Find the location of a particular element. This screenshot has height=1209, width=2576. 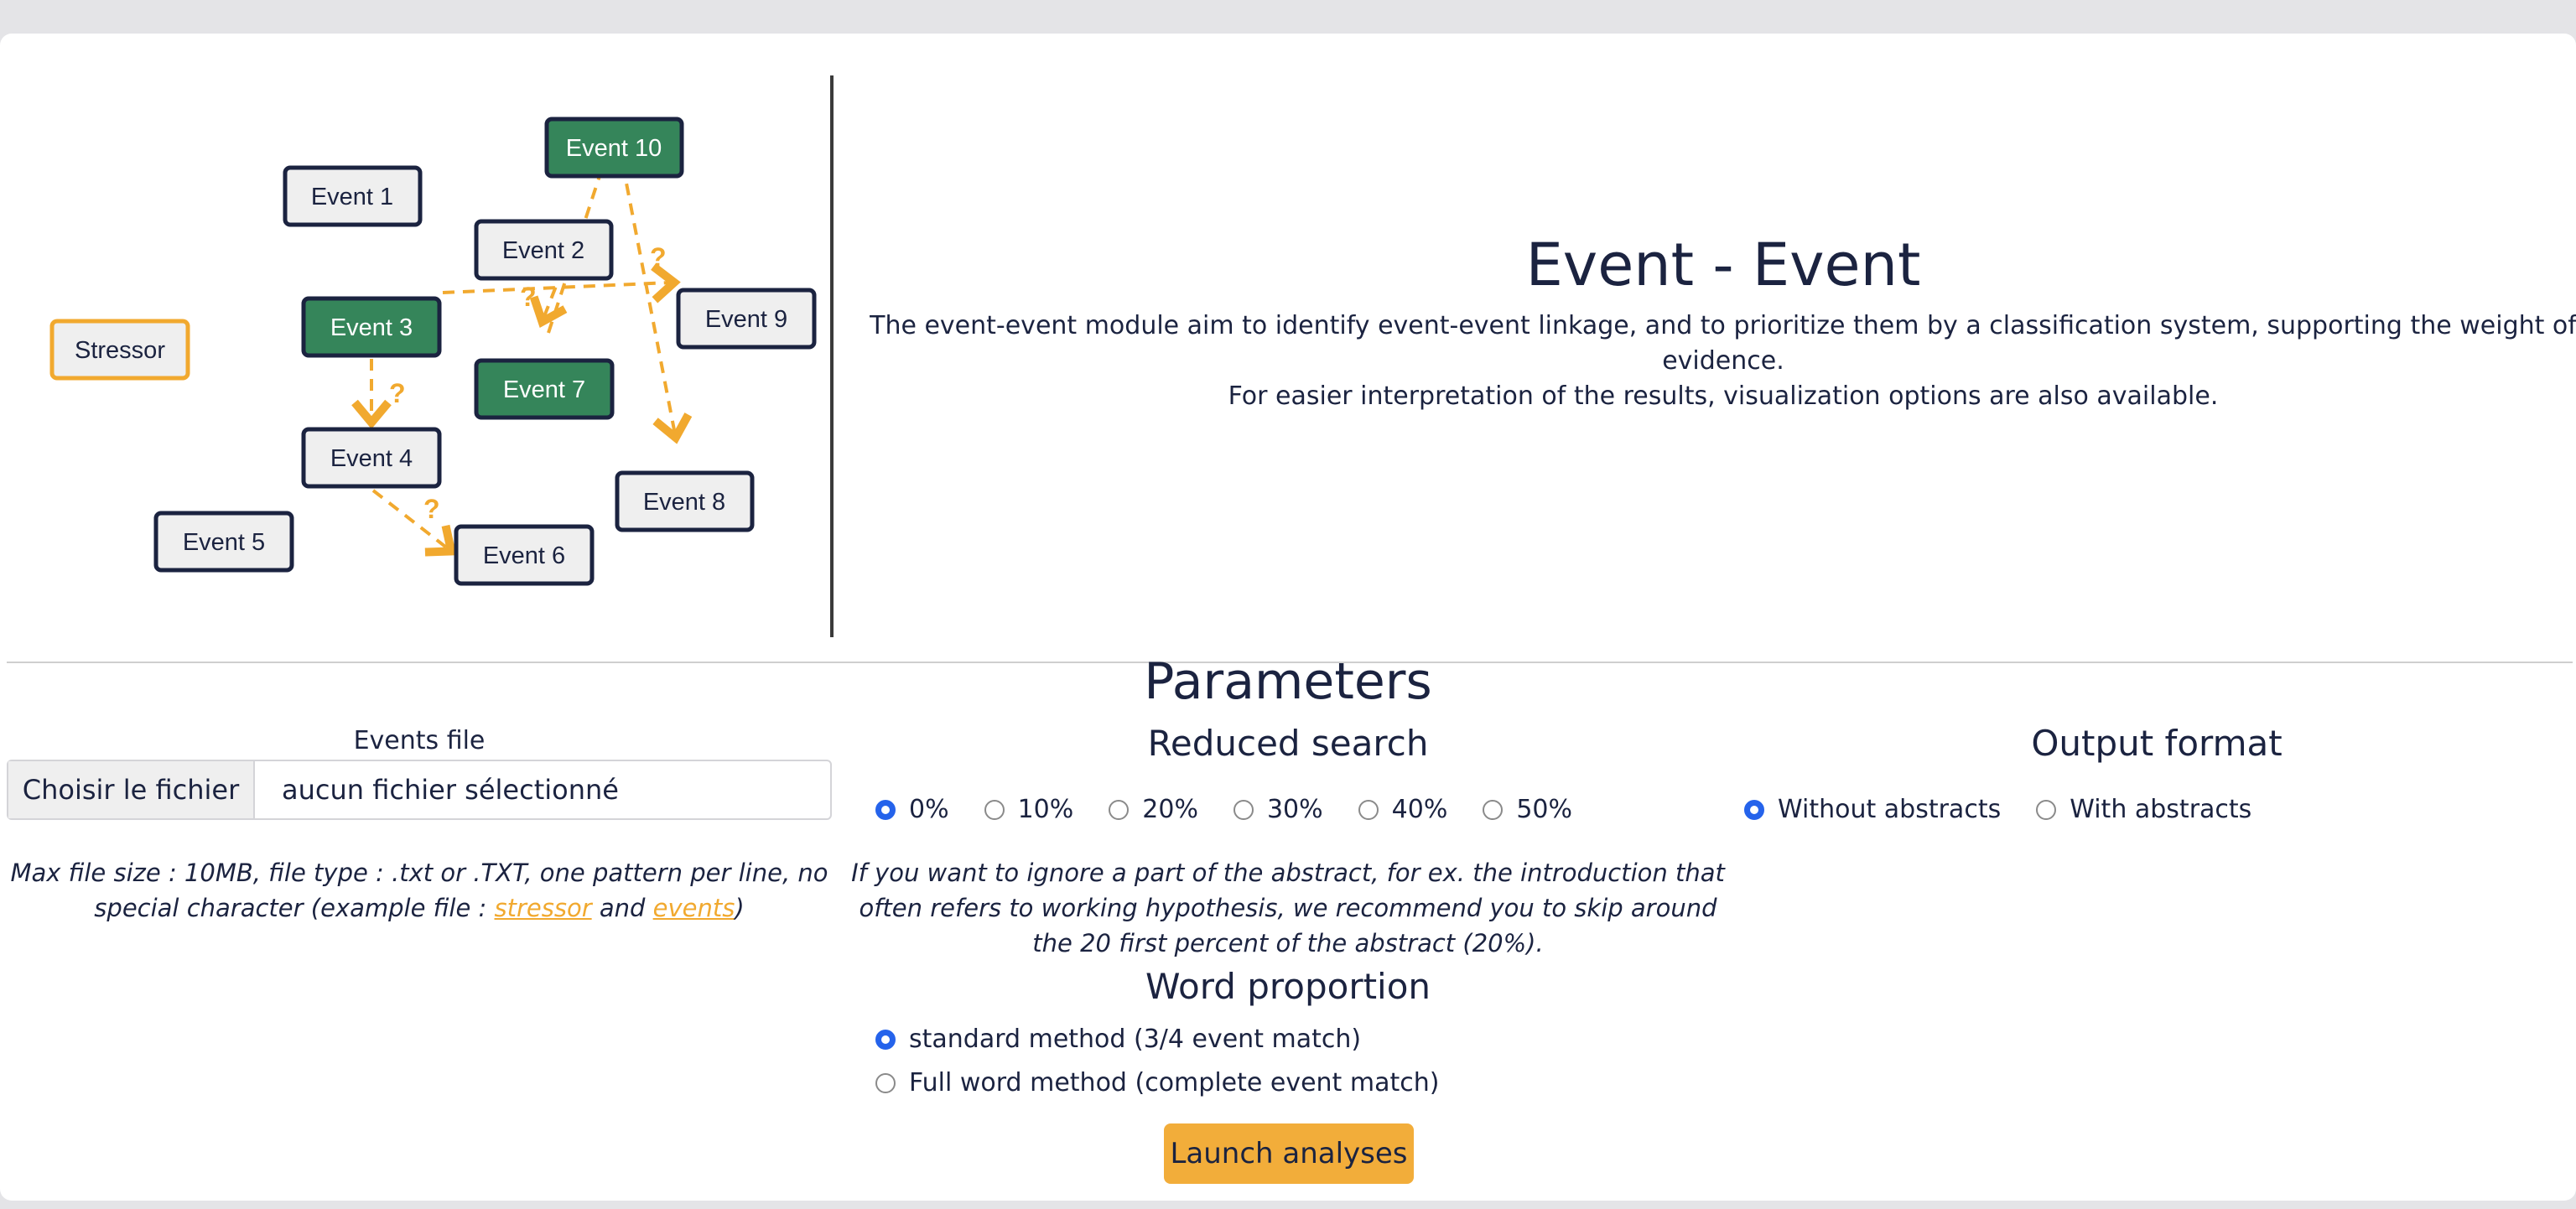

choose-file-button: Choisir le fichier is located at coordinates (131, 789).